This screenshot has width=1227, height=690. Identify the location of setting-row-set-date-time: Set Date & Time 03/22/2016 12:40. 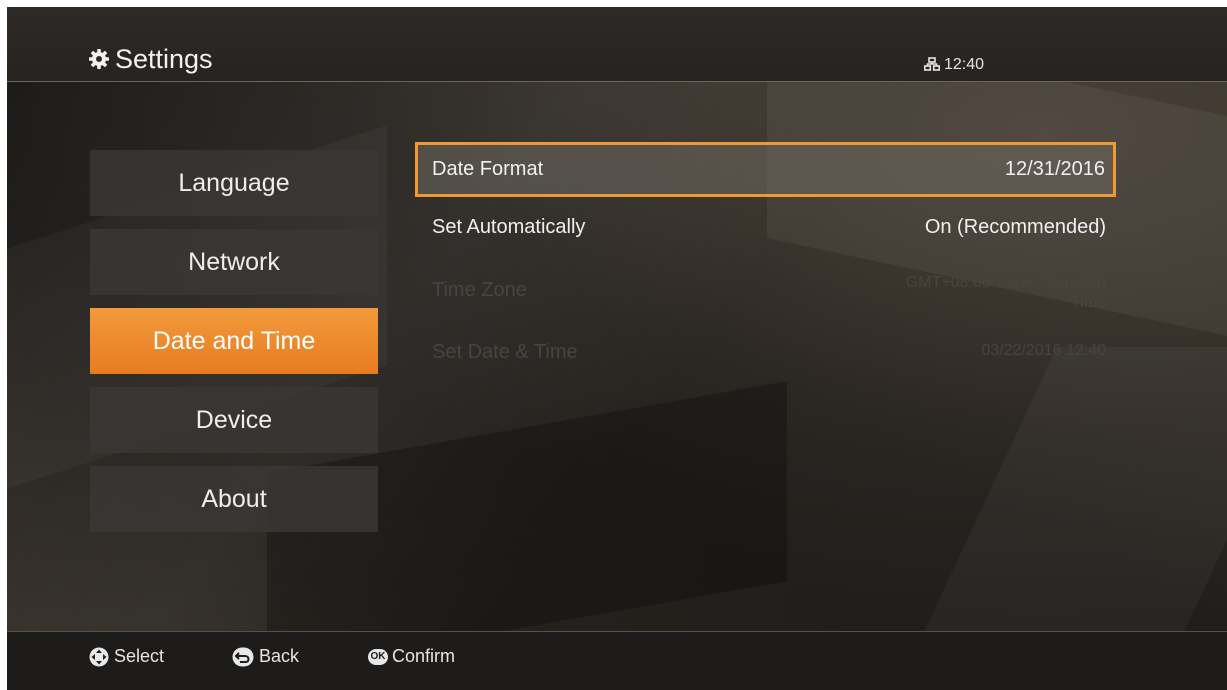
(765, 352).